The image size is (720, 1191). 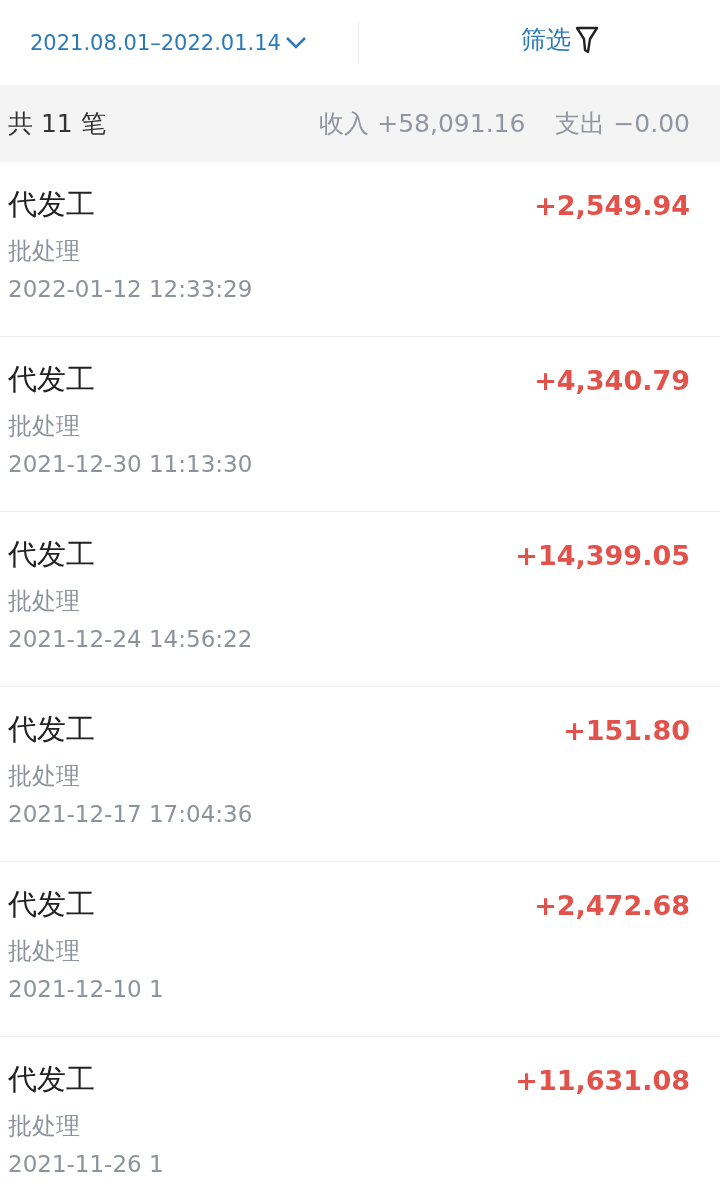 I want to click on transaction-amount: +2,472.68, so click(x=612, y=905).